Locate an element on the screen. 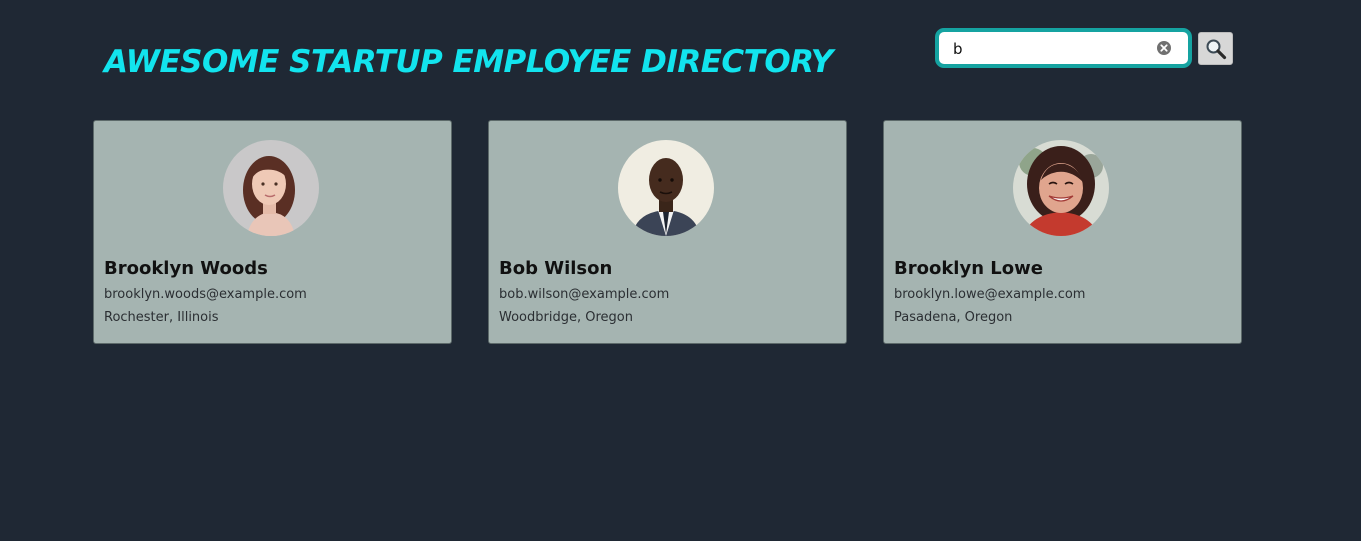 The width and height of the screenshot is (1361, 541). employee-email: bob.wilson@example.com is located at coordinates (584, 294).